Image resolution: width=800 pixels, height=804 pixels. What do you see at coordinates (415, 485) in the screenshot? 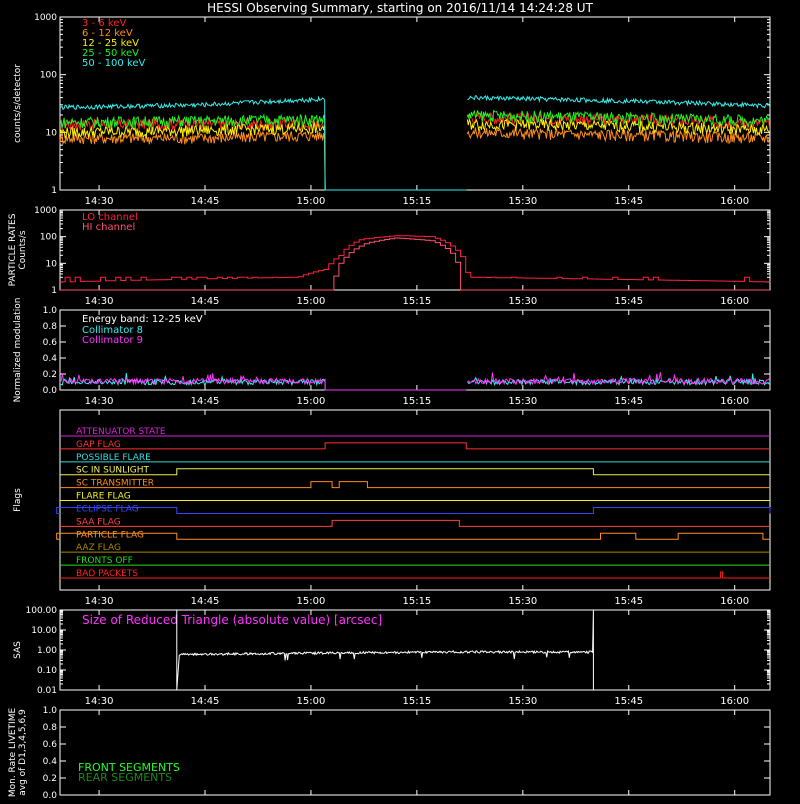
I see `flag-sc-transmitter` at bounding box center [415, 485].